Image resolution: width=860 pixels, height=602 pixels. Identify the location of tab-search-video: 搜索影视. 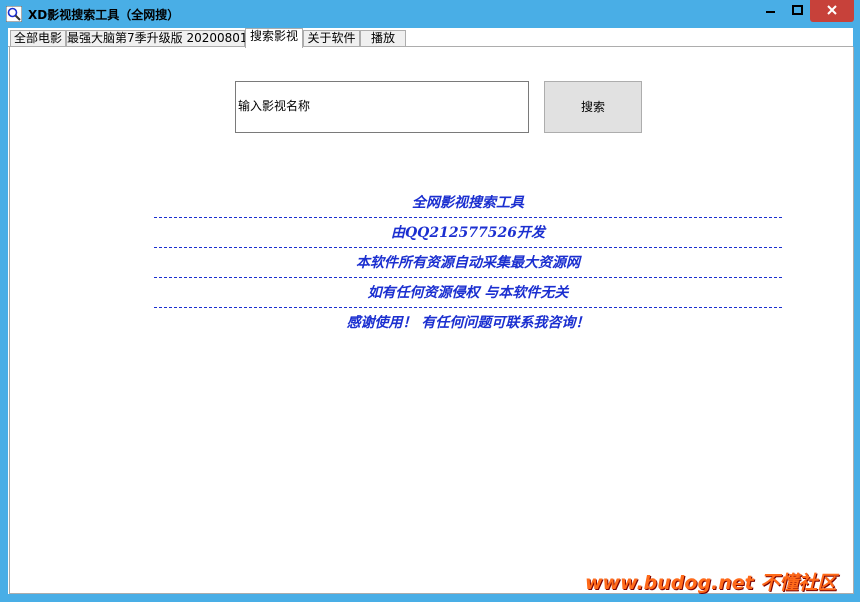
(274, 38).